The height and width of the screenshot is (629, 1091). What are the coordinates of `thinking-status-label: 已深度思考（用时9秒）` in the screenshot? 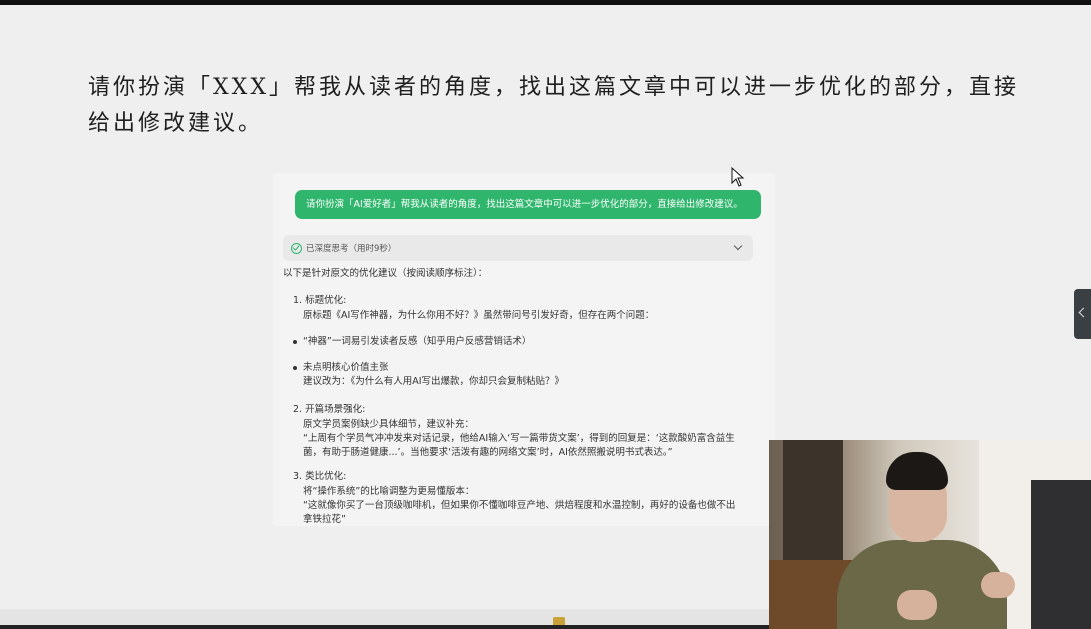 It's located at (351, 249).